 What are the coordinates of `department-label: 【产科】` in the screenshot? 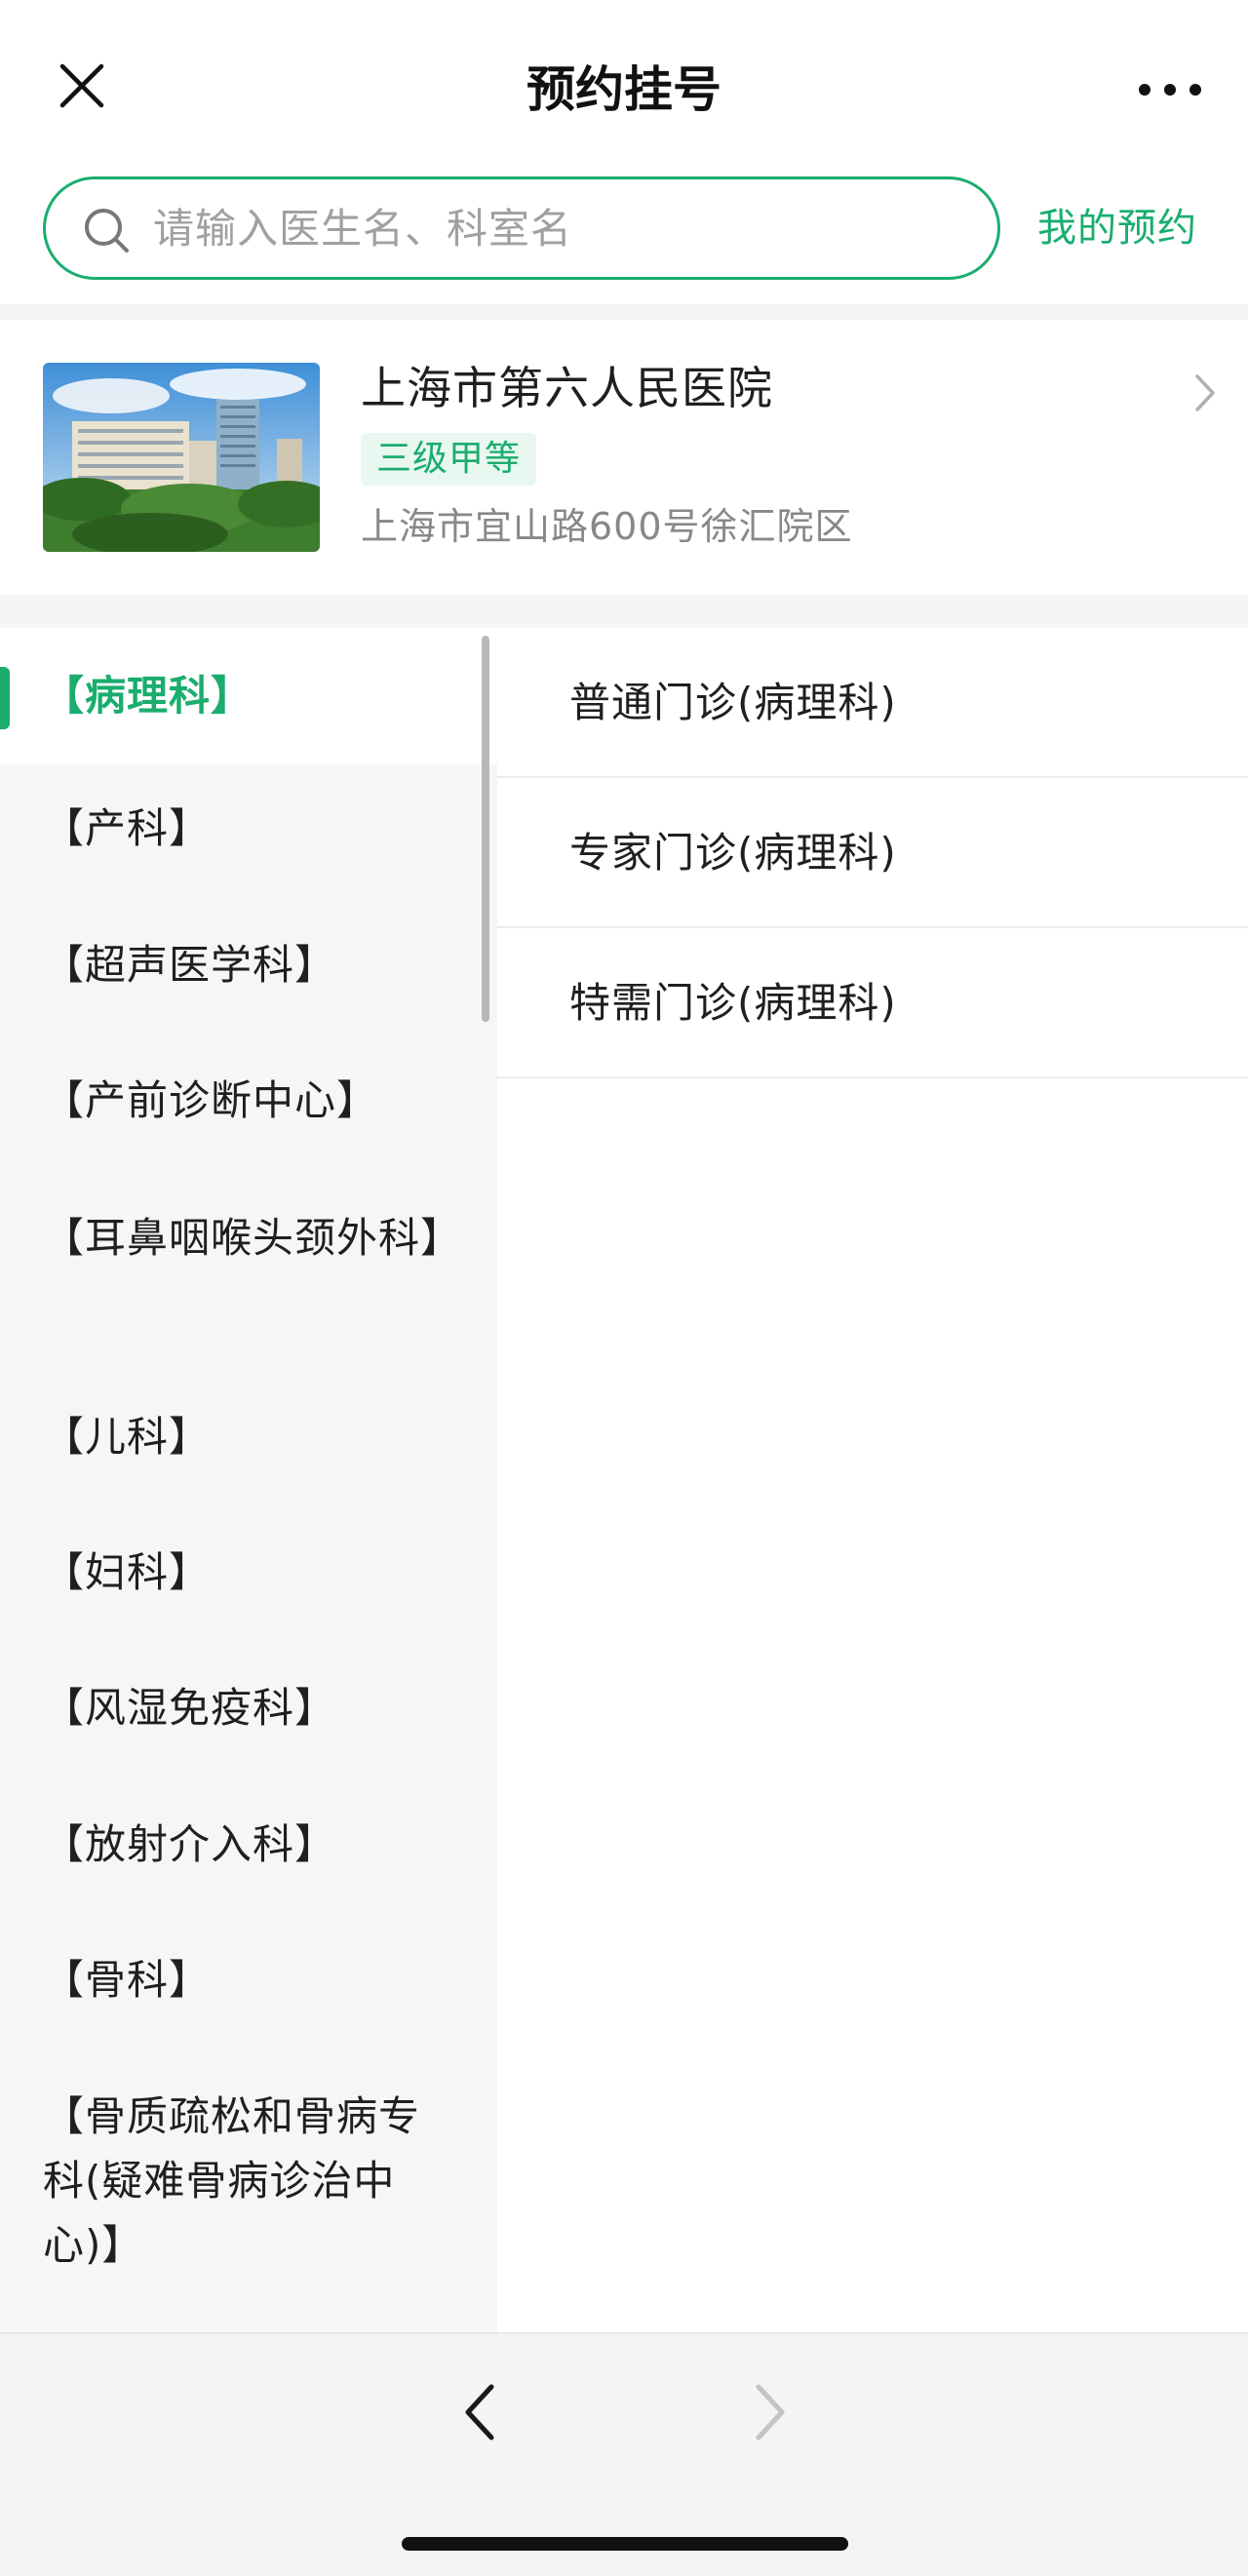 It's located at (127, 828).